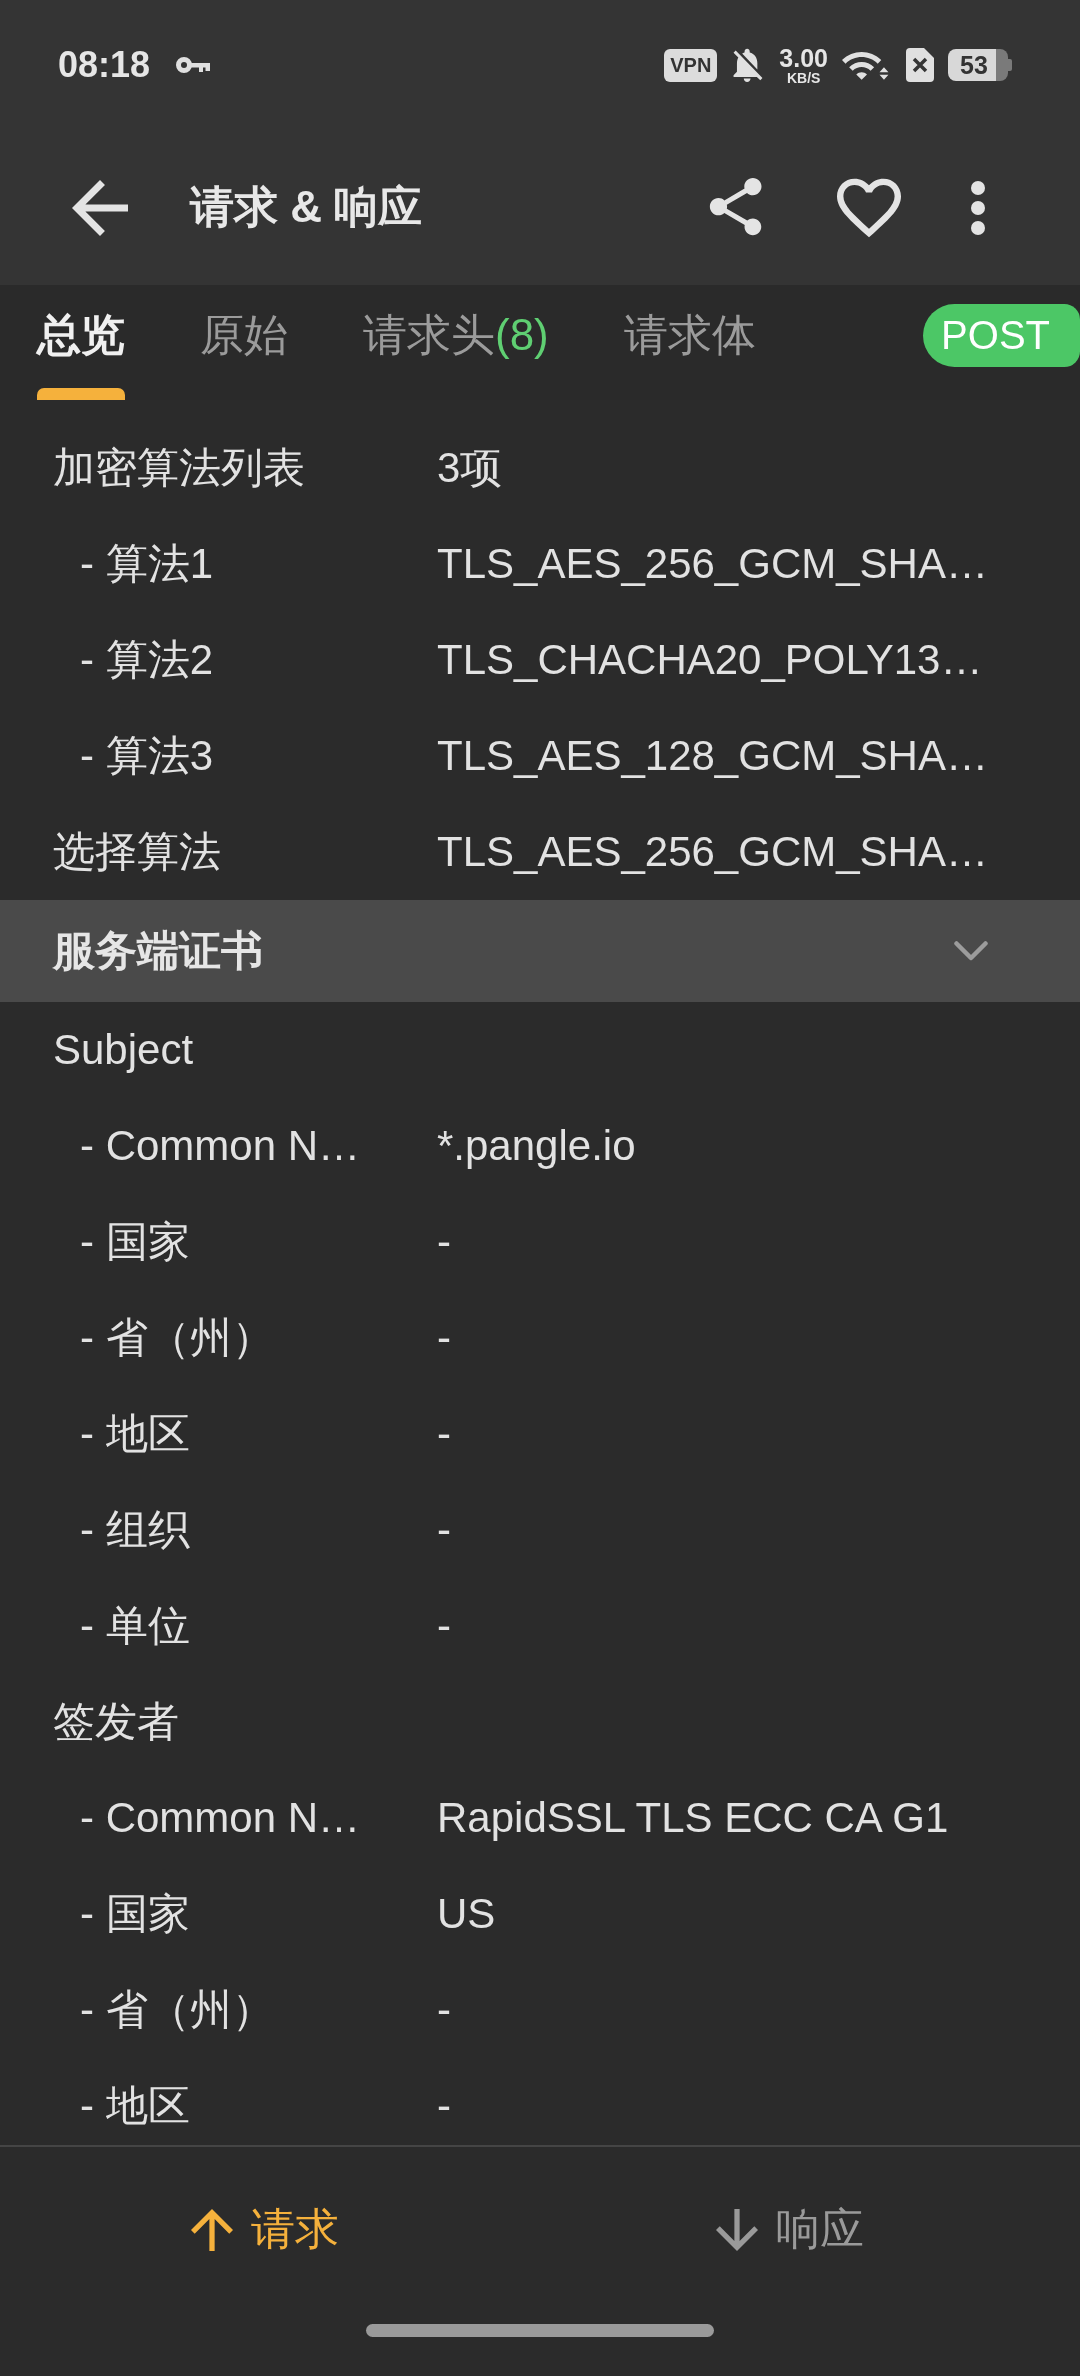  What do you see at coordinates (100, 207) in the screenshot?
I see `back-arrow-icon` at bounding box center [100, 207].